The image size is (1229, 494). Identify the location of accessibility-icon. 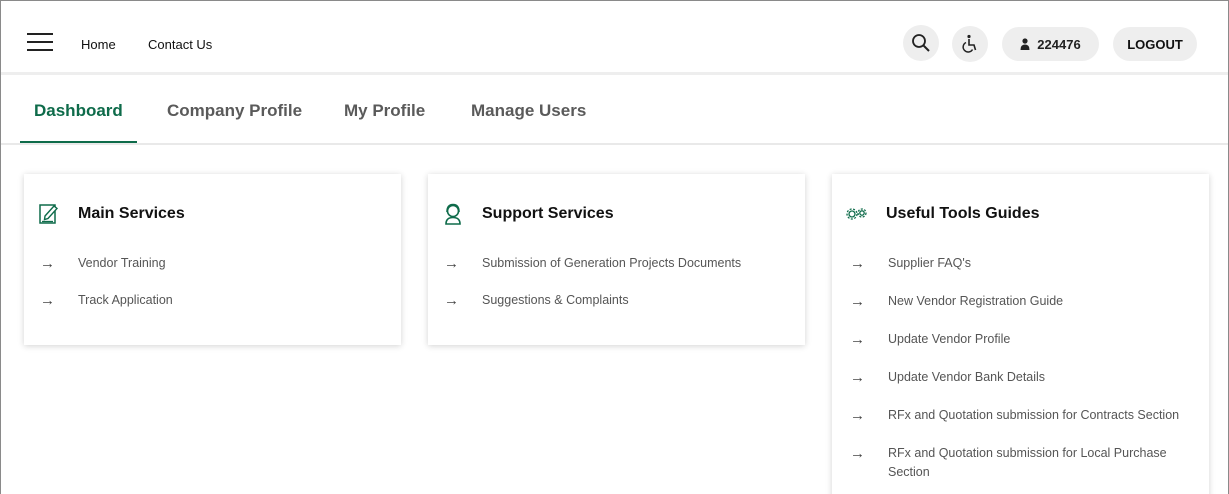
(969, 43).